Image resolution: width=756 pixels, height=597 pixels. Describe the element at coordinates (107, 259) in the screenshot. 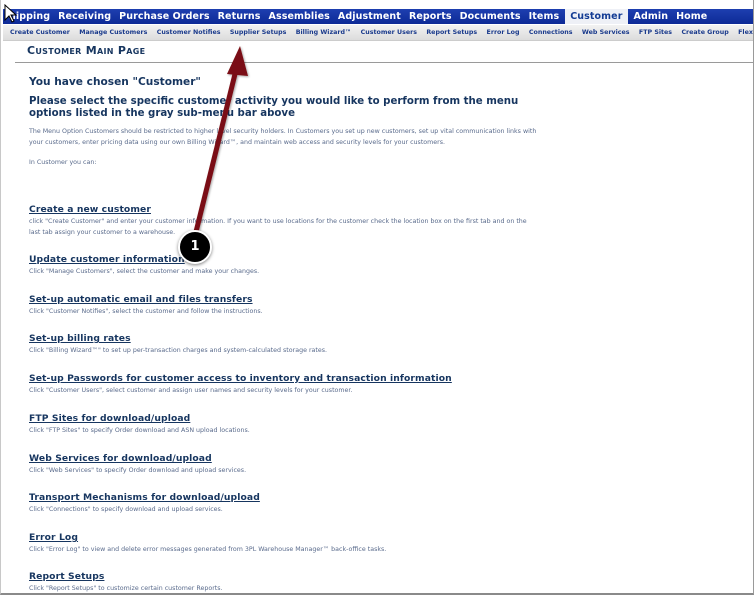

I see `update-customer-link: Update customer information` at that location.